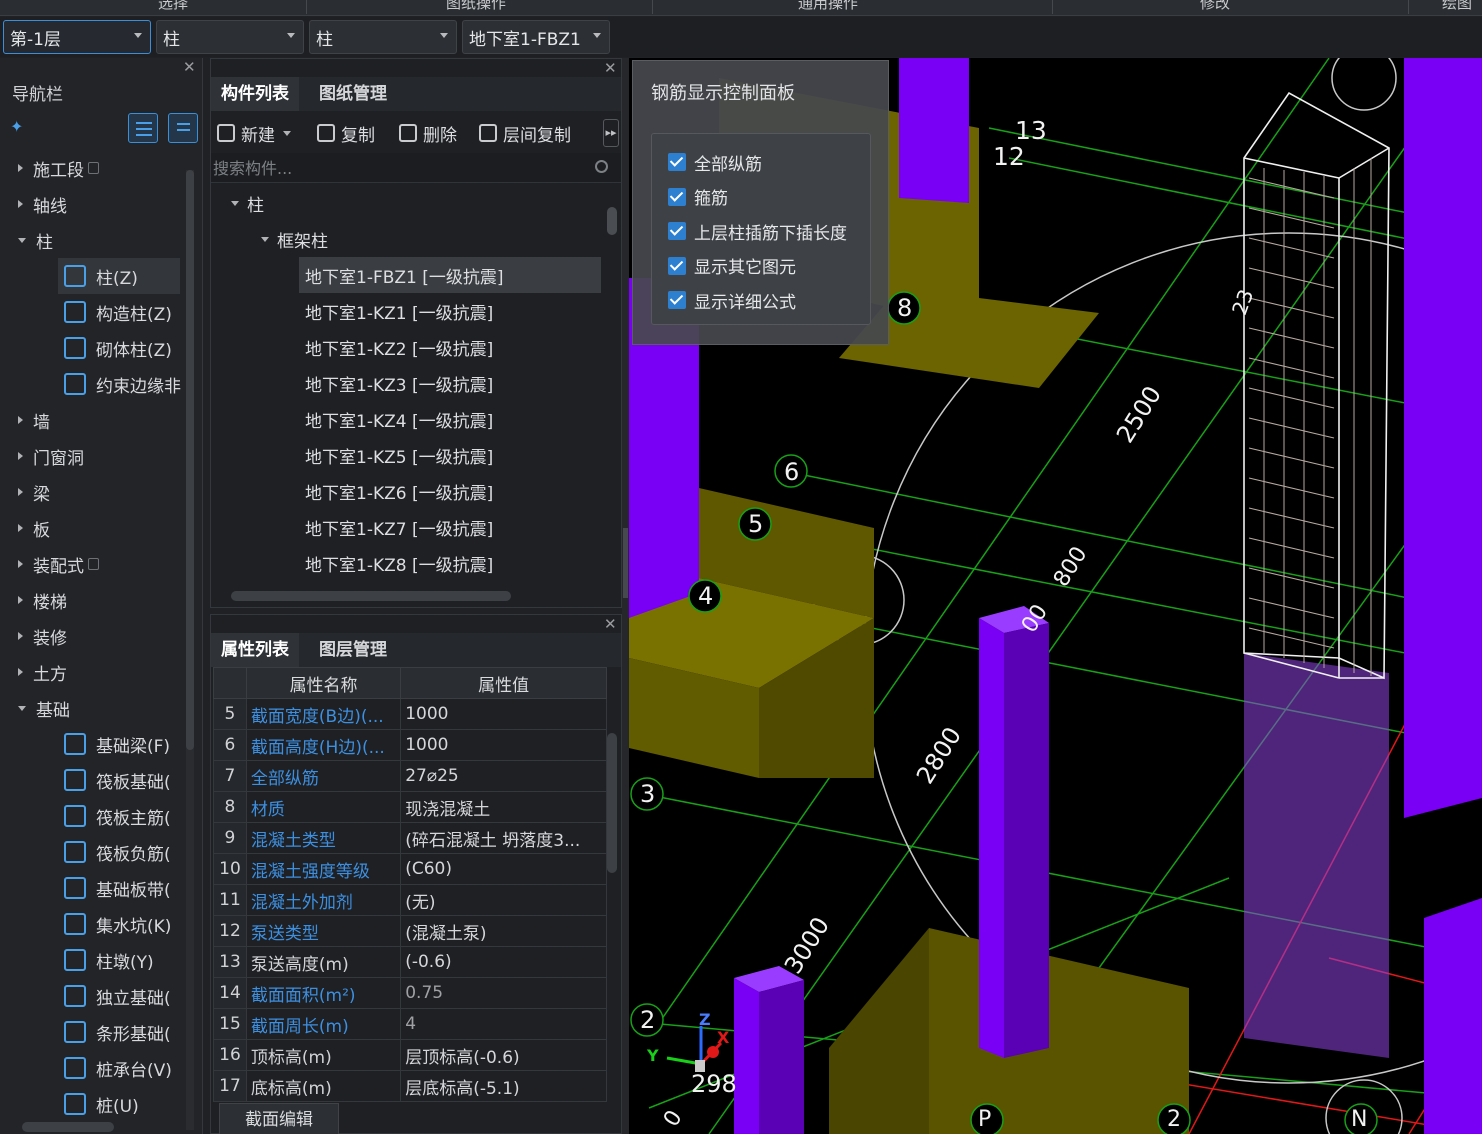 The width and height of the screenshot is (1482, 1134). Describe the element at coordinates (411, 527) in the screenshot. I see `component-item: 地下室1-KZ7 [一级抗震]` at that location.